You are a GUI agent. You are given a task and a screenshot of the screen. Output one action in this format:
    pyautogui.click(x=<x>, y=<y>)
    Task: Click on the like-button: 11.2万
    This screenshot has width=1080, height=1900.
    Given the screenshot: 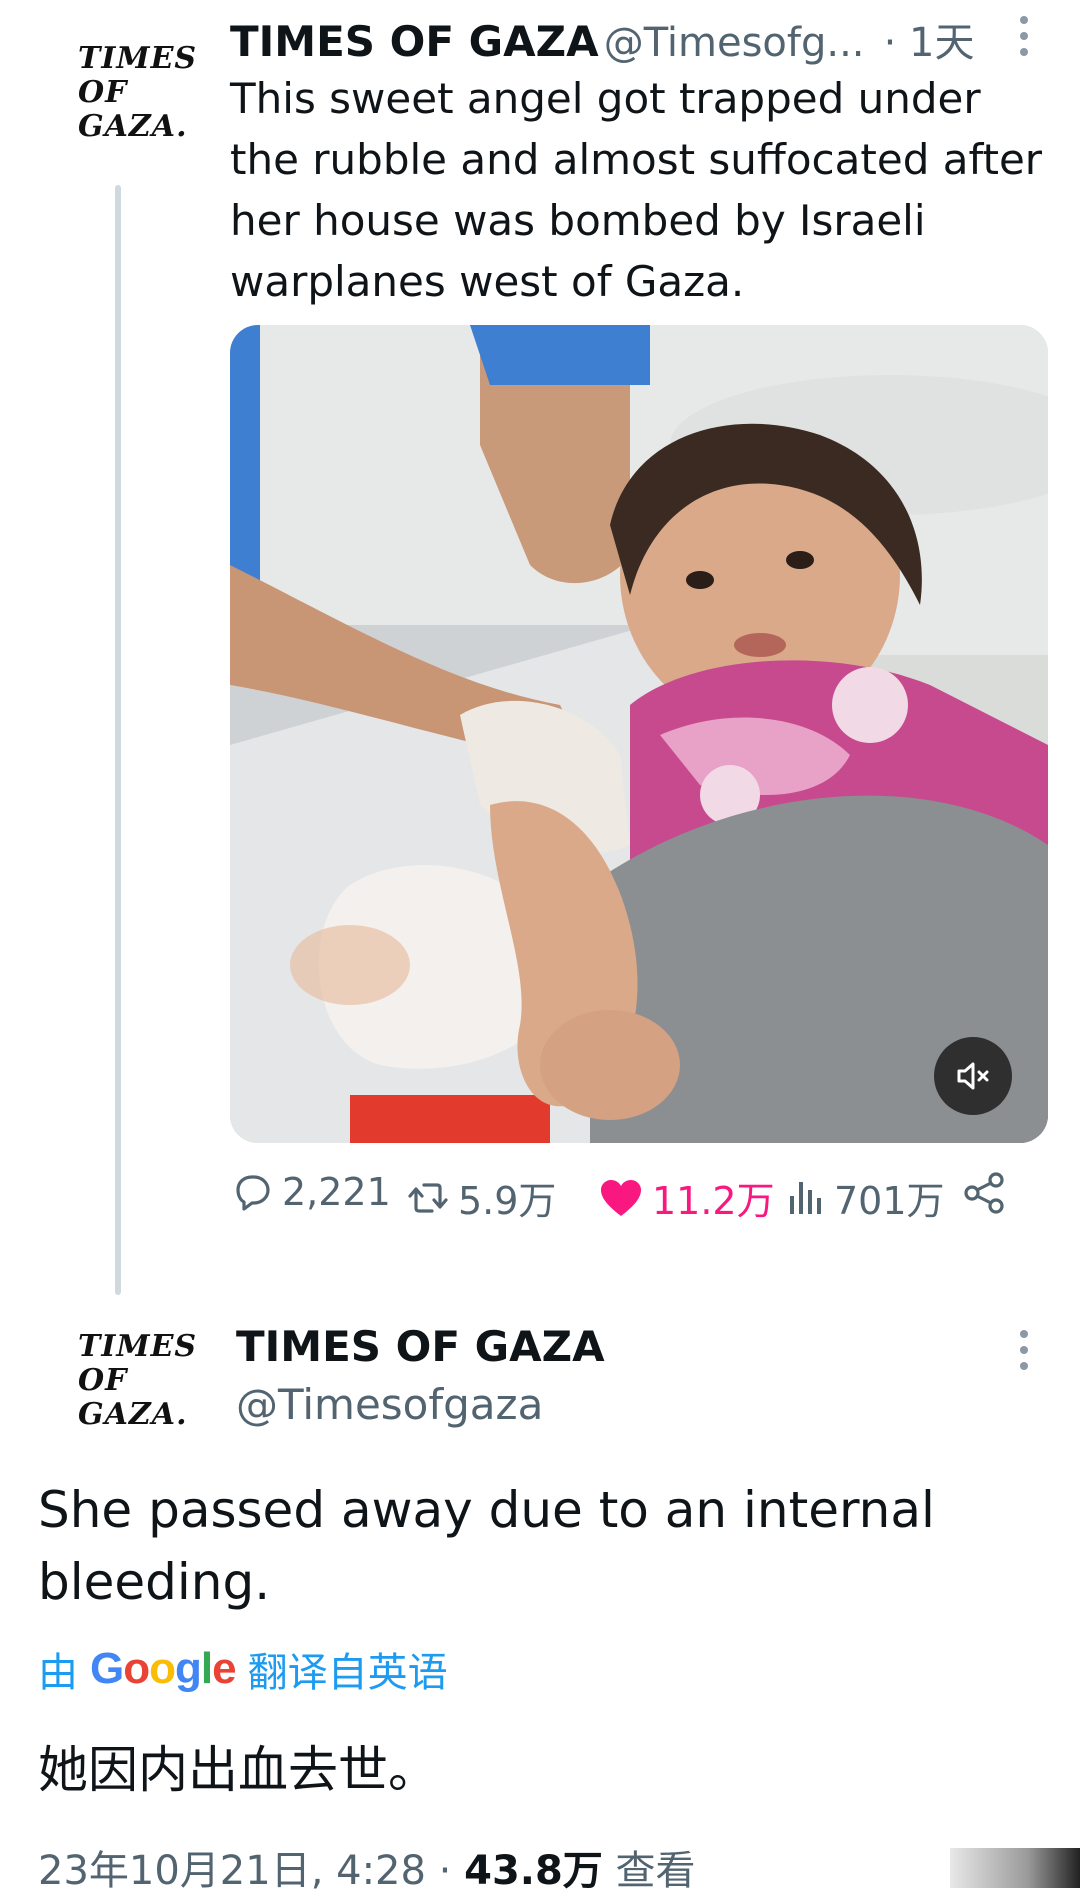 What is the action you would take?
    pyautogui.click(x=686, y=1197)
    